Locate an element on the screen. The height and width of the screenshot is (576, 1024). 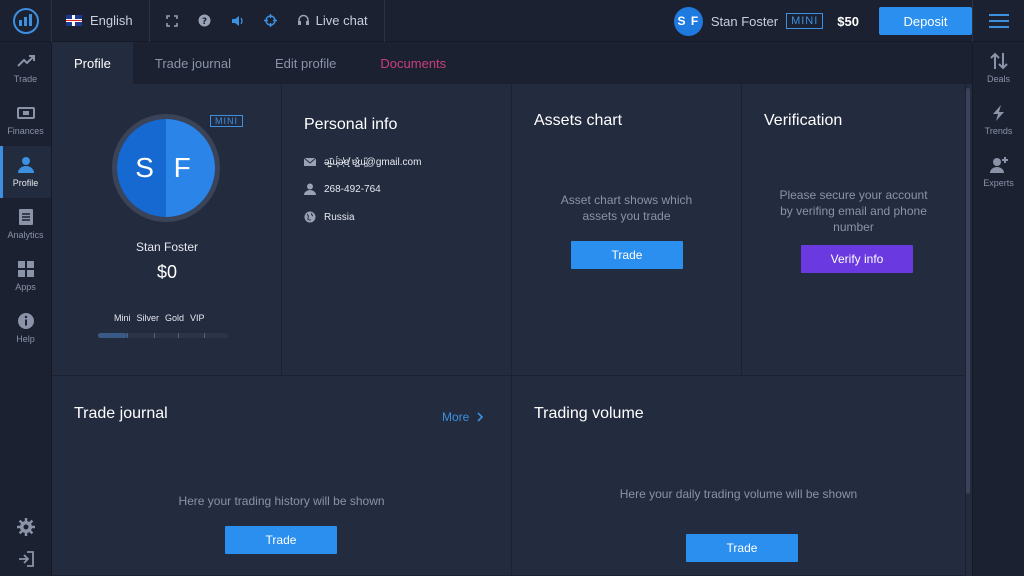
phone-row: 268-492-764 is located at coordinates (342, 189).